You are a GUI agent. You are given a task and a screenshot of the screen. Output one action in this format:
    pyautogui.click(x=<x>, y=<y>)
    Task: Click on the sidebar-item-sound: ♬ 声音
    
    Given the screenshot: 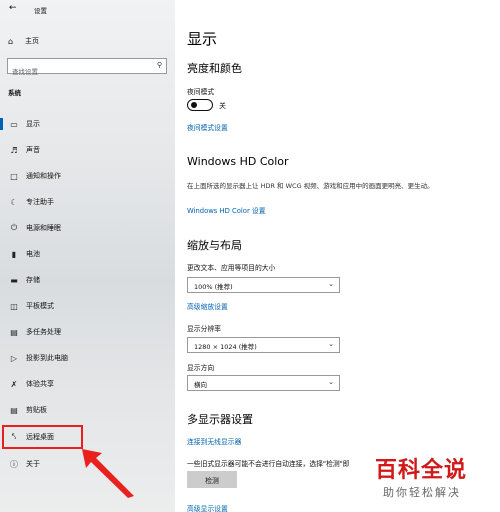 What is the action you would take?
    pyautogui.click(x=87, y=150)
    